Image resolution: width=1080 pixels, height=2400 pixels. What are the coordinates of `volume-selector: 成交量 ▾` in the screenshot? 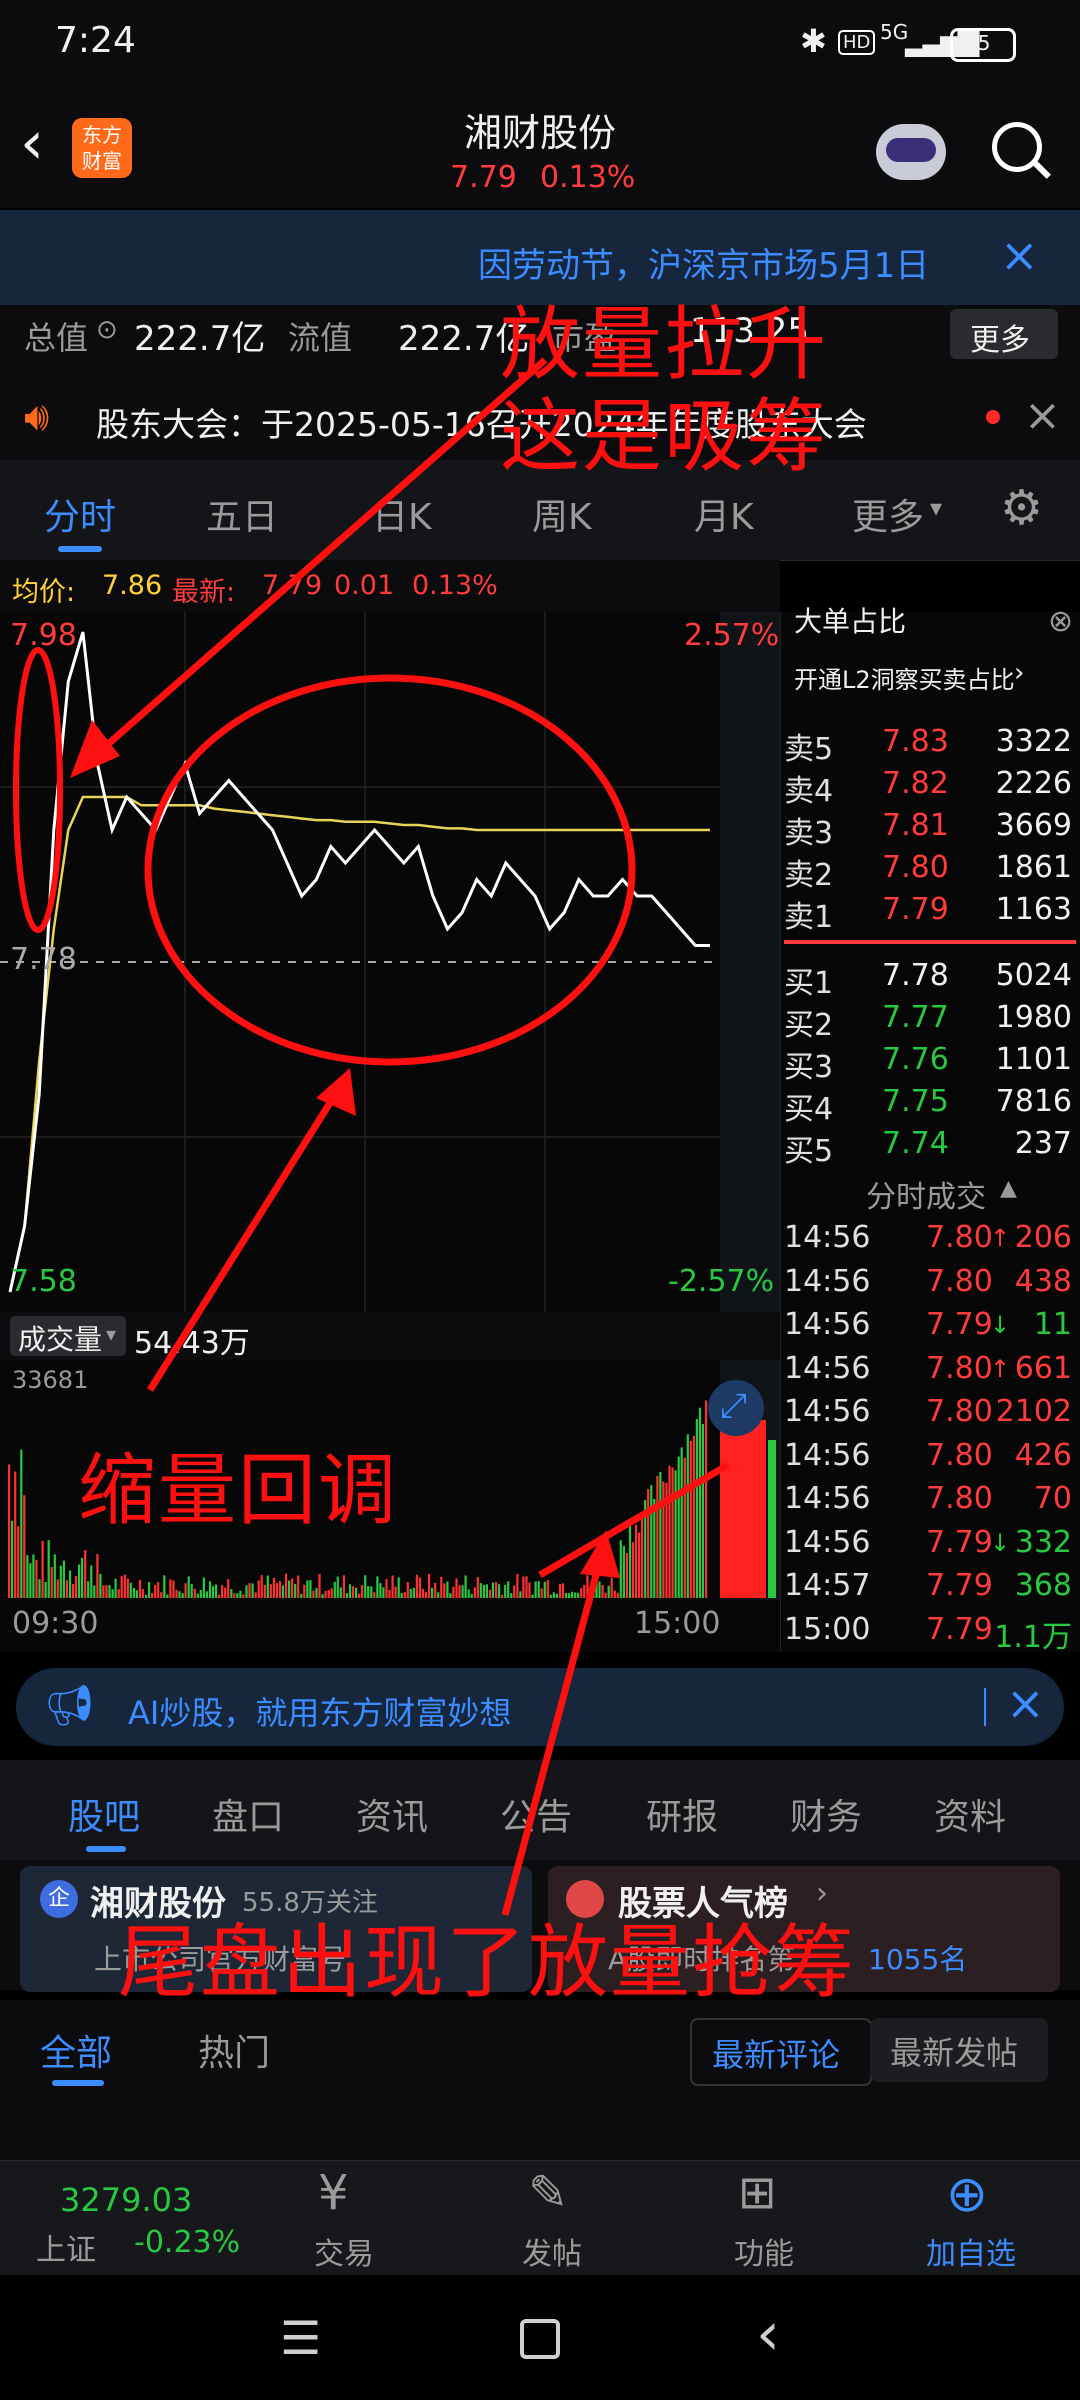 It's located at (68, 1336).